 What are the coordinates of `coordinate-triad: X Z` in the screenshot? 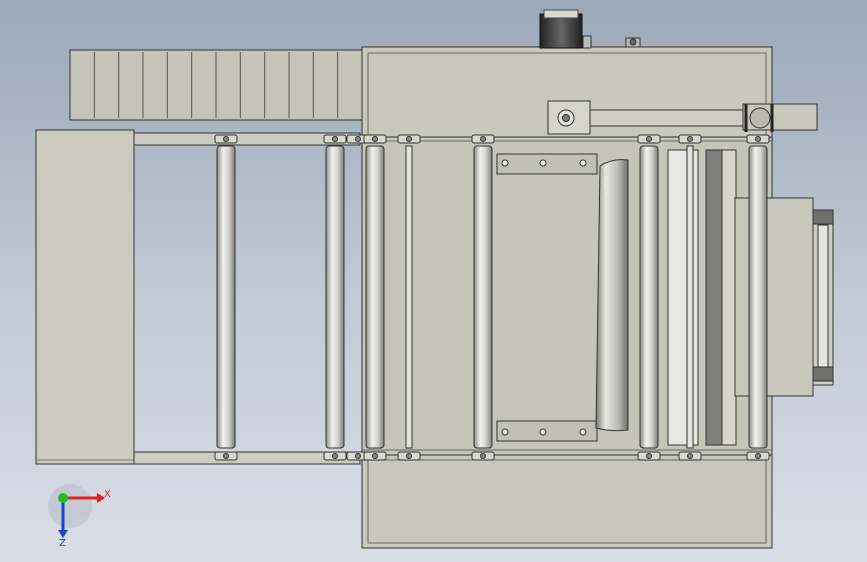 It's located at (79, 516).